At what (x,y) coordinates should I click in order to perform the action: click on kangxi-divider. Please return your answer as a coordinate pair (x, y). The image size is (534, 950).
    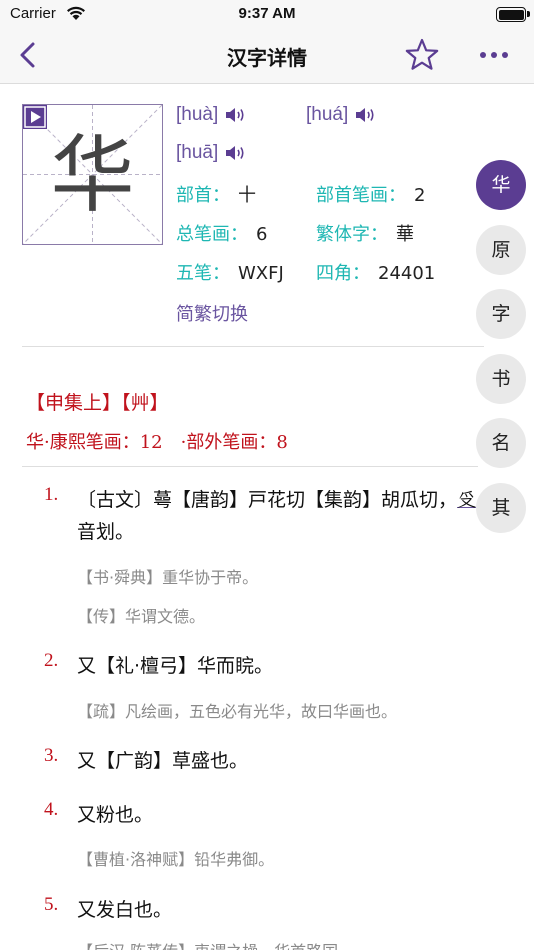
    Looking at the image, I should click on (250, 466).